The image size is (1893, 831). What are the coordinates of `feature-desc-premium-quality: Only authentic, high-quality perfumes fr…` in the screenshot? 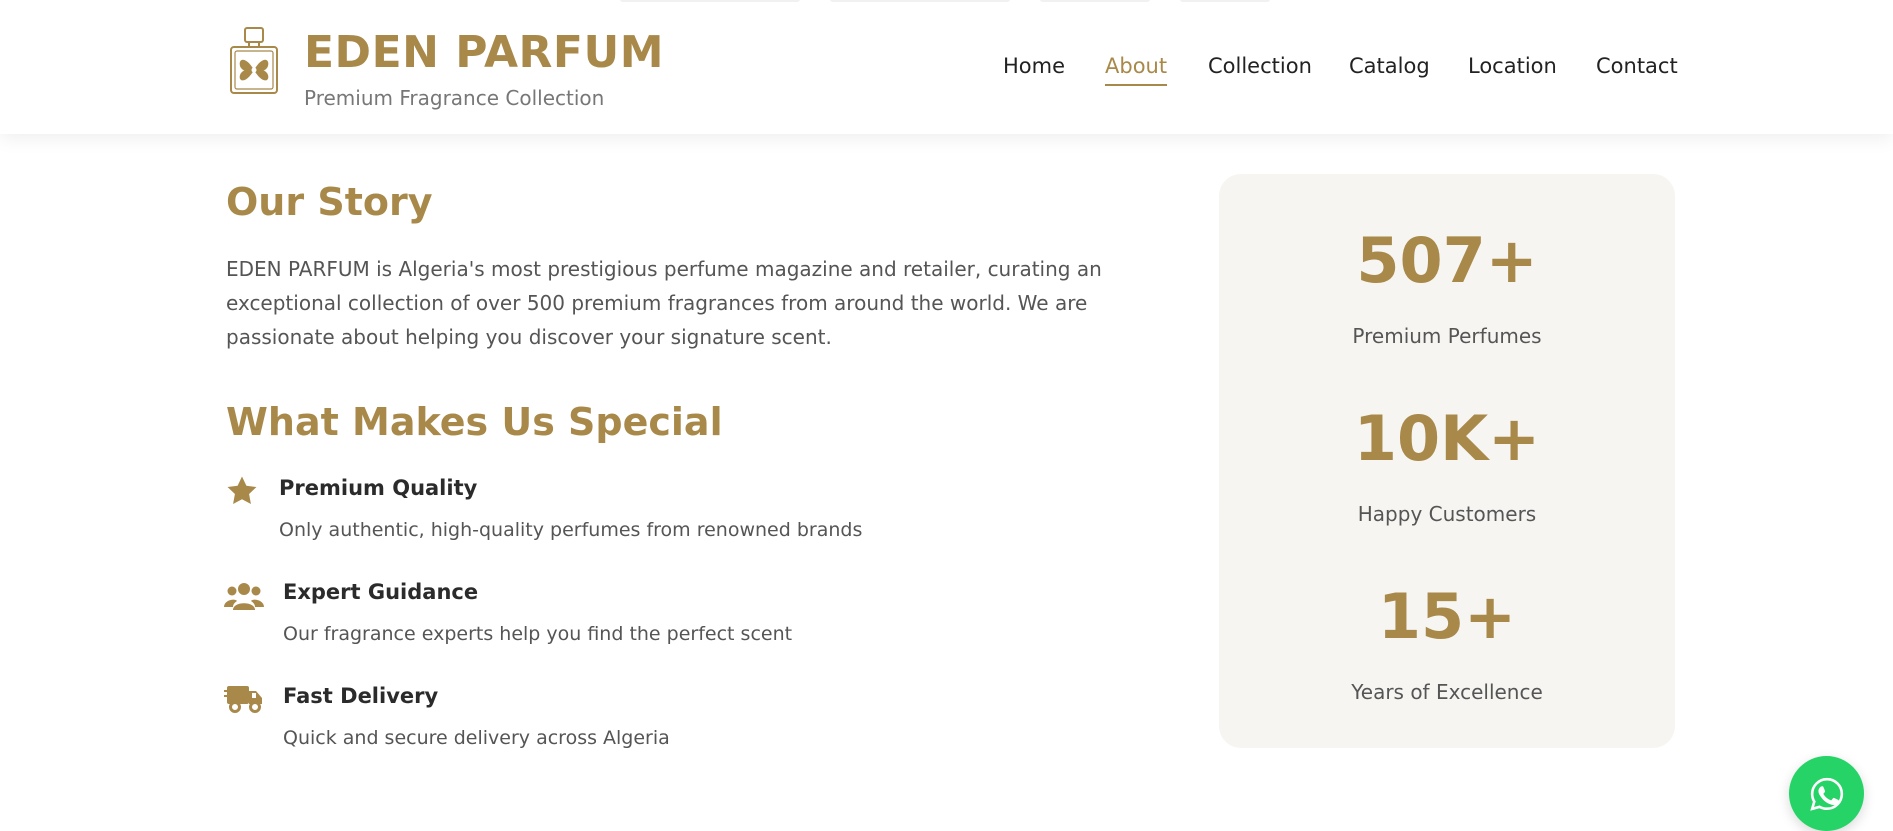 It's located at (571, 530).